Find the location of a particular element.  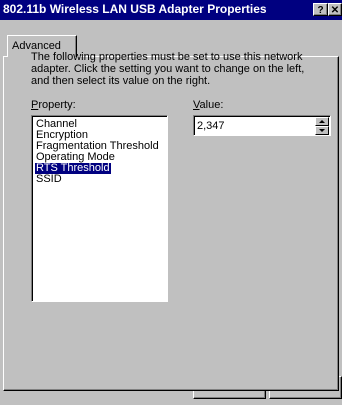

value-label: Value: is located at coordinates (208, 105).